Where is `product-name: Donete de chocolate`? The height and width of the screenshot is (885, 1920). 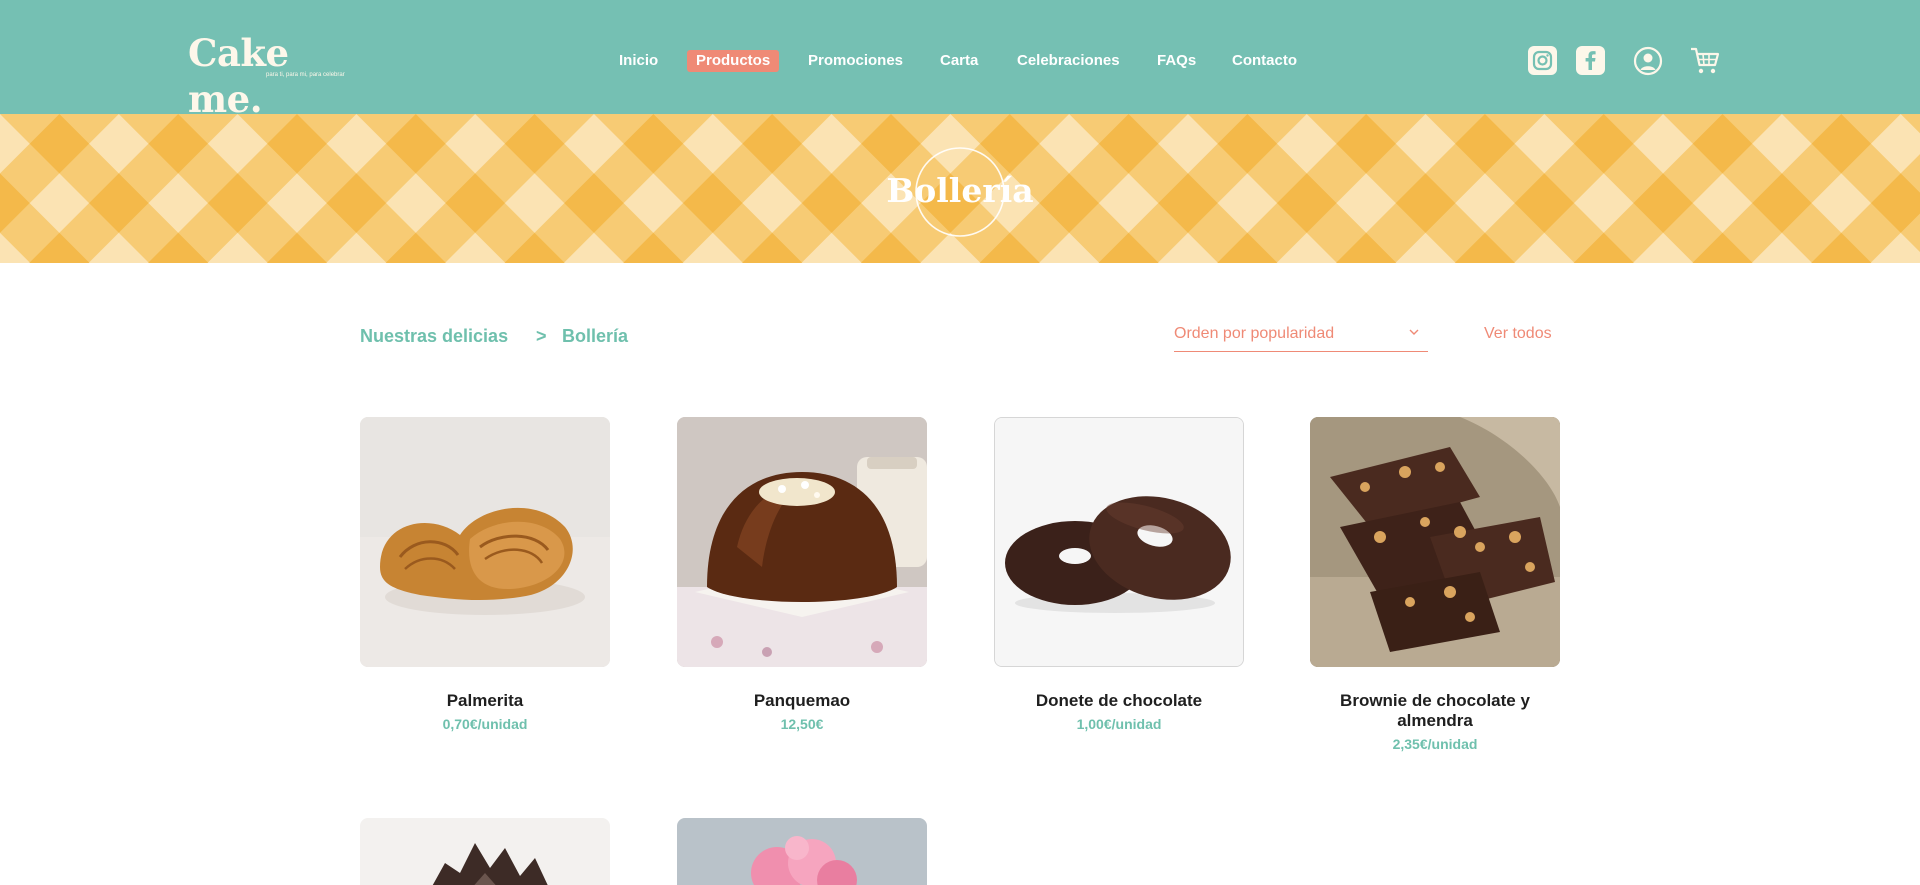 product-name: Donete de chocolate is located at coordinates (1119, 701).